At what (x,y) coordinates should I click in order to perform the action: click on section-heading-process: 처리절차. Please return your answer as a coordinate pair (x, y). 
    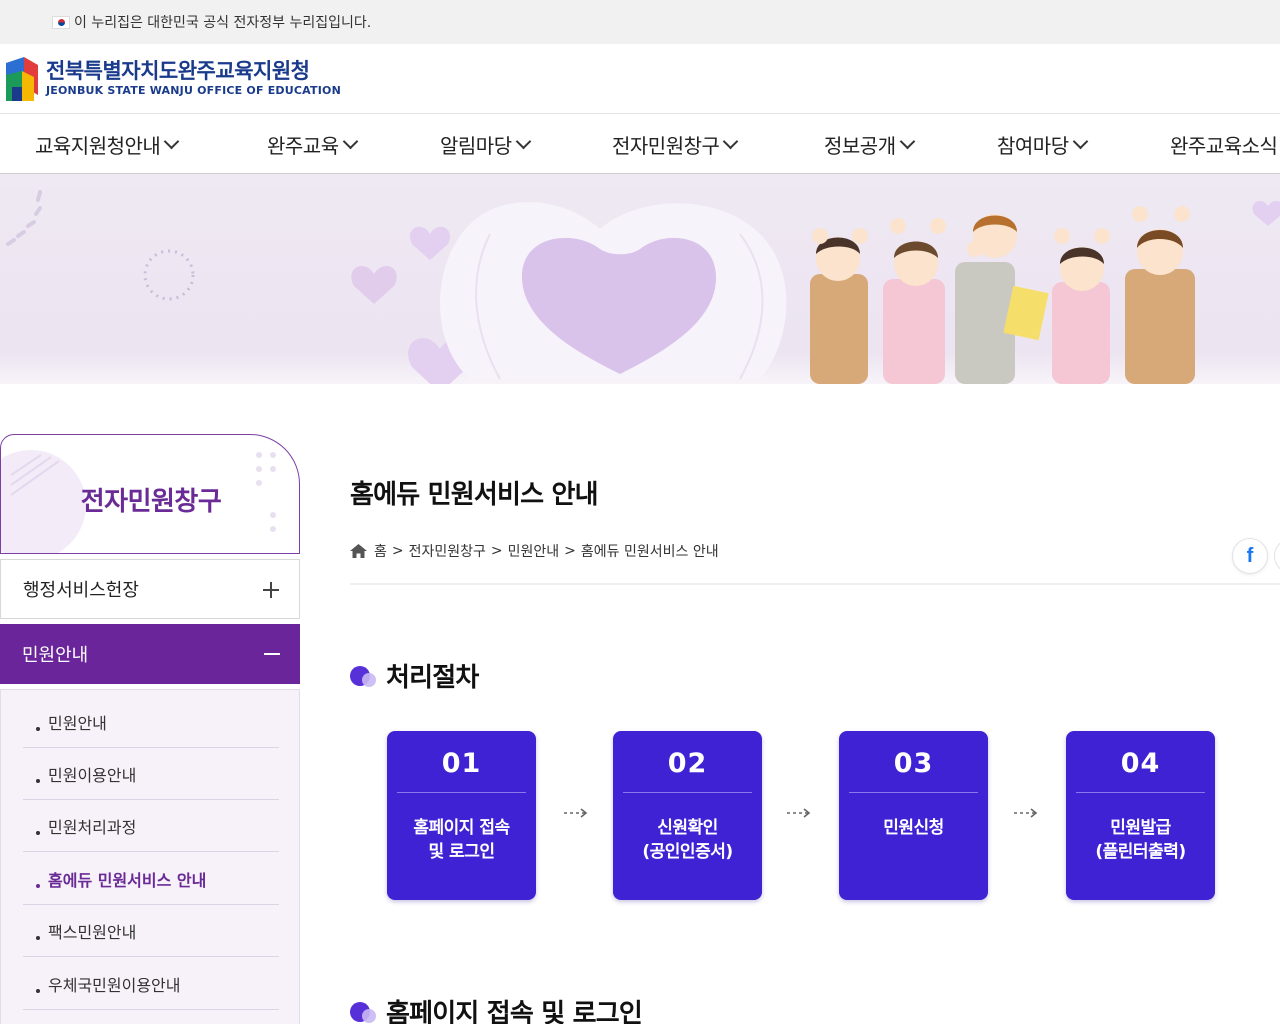
    Looking at the image, I should click on (414, 675).